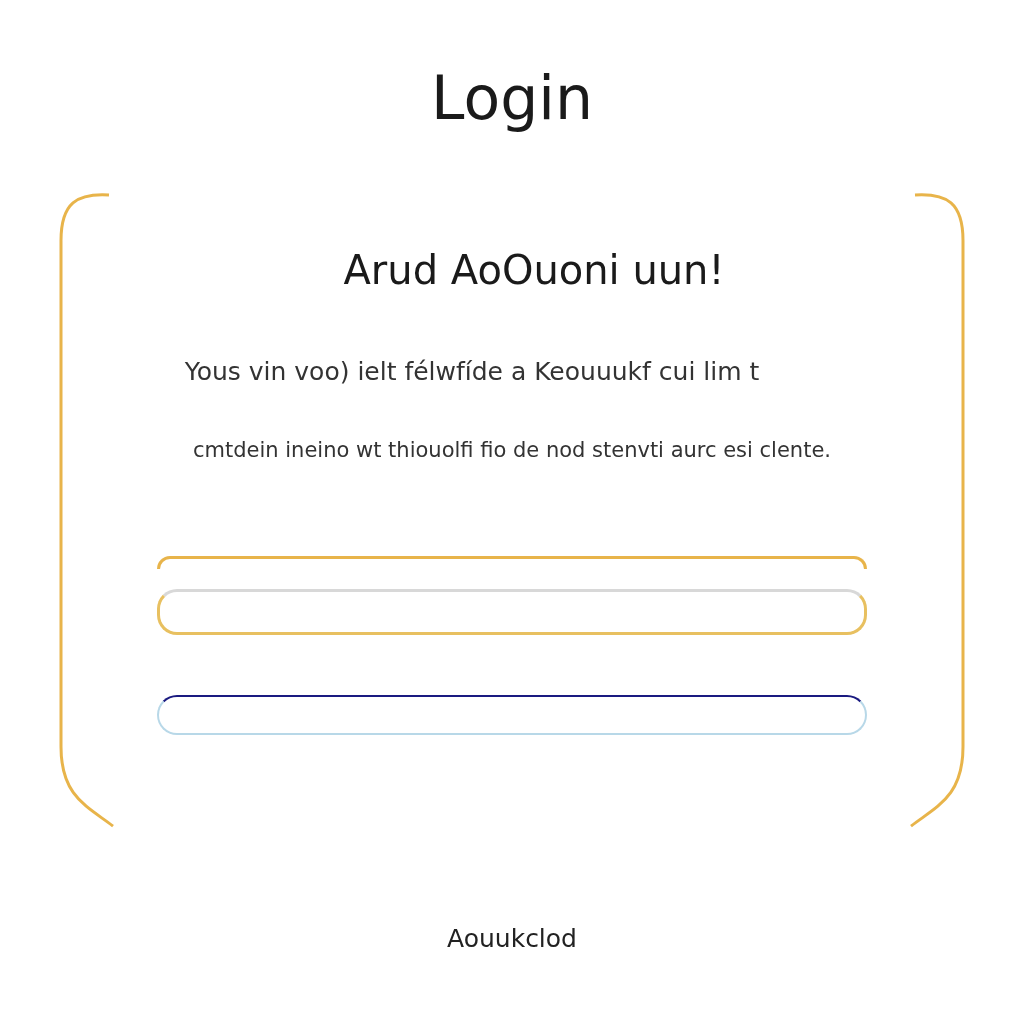 Image resolution: width=1024 pixels, height=1024 pixels. Describe the element at coordinates (512, 715) in the screenshot. I see `input-field` at that location.